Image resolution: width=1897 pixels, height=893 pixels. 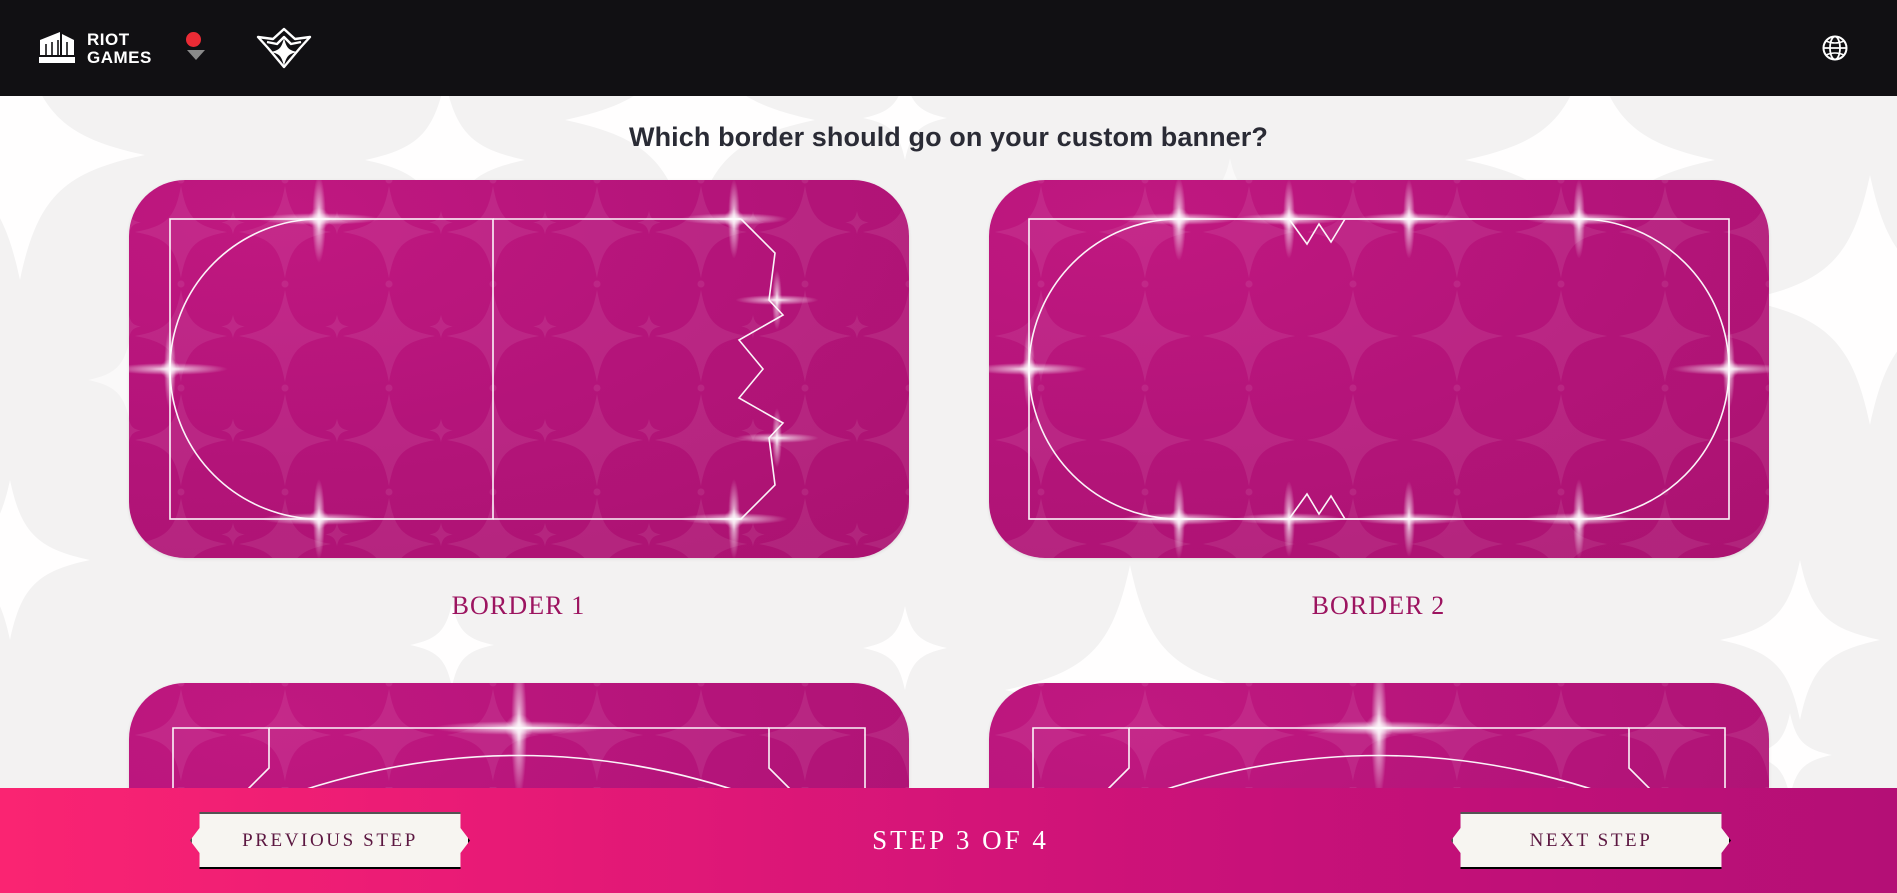 I want to click on language-selector-button, so click(x=1835, y=48).